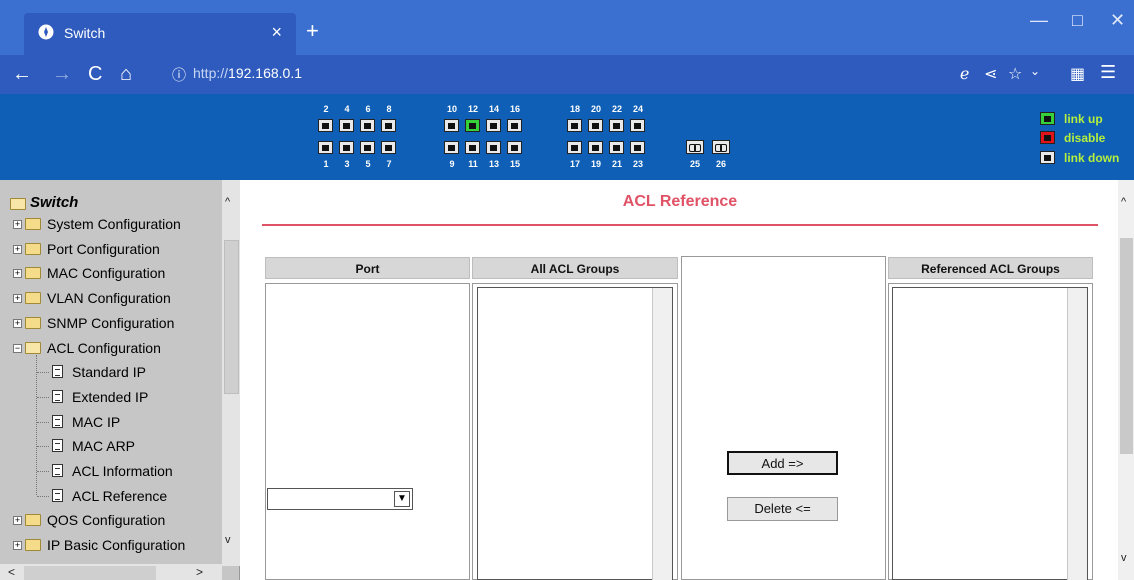  I want to click on scroll-left-icon: <, so click(11, 572).